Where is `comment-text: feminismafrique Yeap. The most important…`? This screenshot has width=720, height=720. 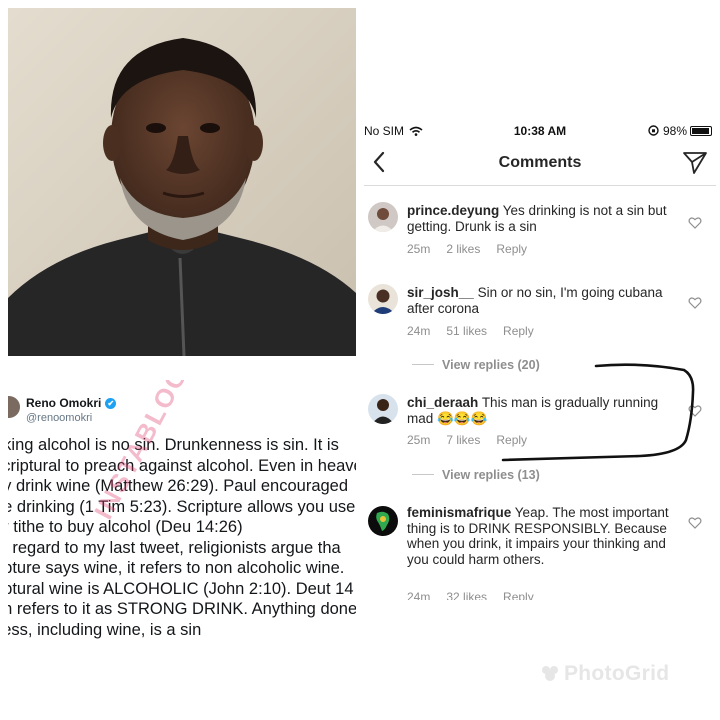 comment-text: feminismafrique Yeap. The most important… is located at coordinates (538, 536).